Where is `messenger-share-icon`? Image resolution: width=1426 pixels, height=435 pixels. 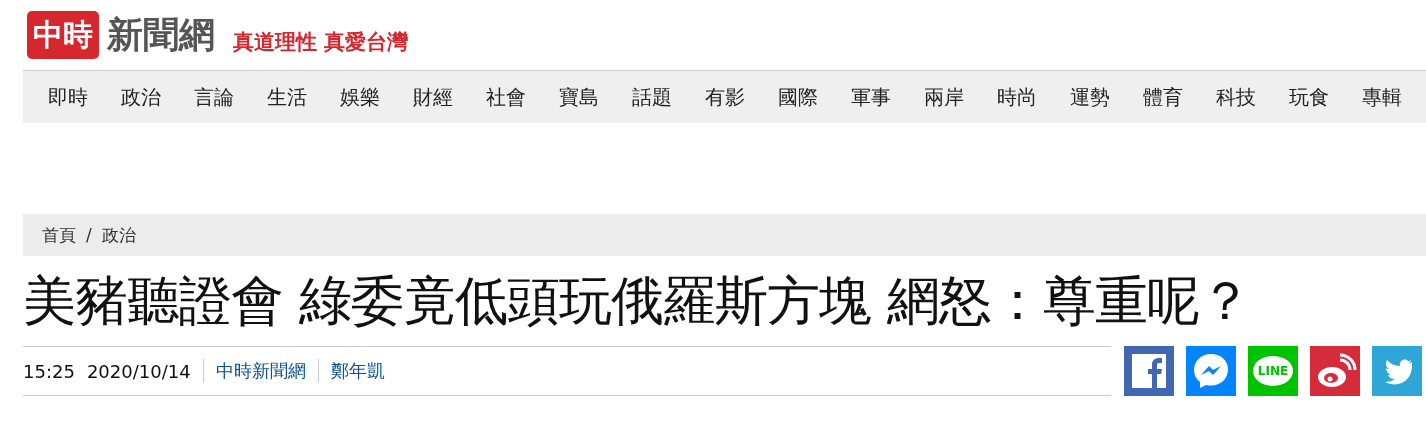 messenger-share-icon is located at coordinates (1211, 371).